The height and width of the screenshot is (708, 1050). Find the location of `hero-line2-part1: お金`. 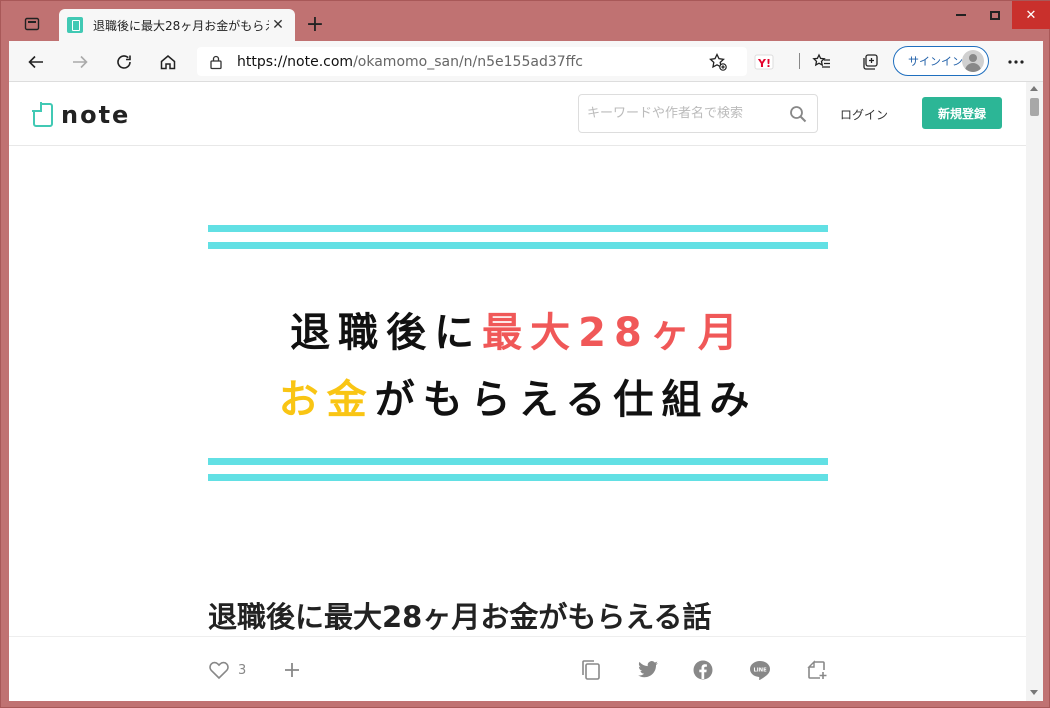

hero-line2-part1: お金 is located at coordinates (326, 400).